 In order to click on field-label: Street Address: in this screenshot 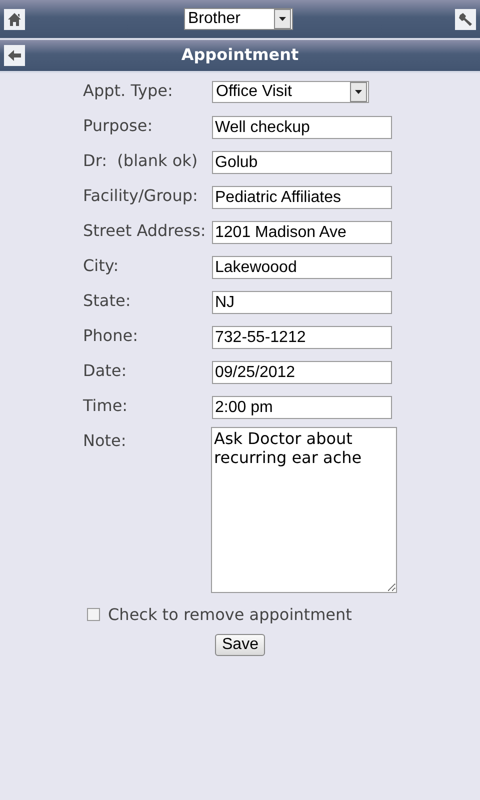, I will do `click(145, 231)`.